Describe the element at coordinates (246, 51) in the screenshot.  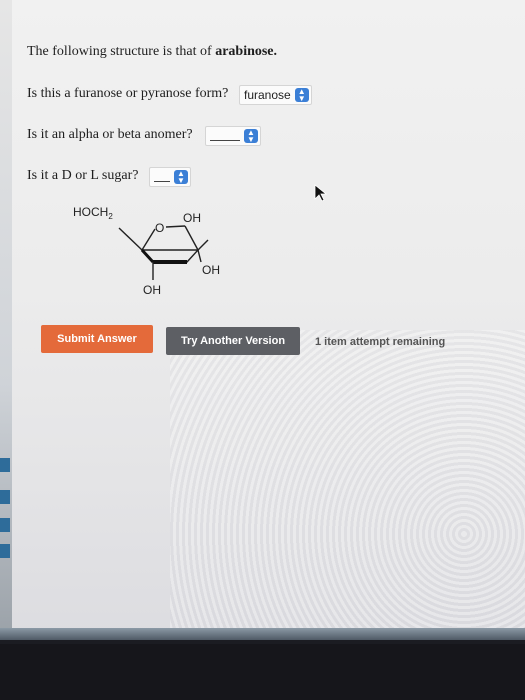
I see `sugar-name: arabinose.` at that location.